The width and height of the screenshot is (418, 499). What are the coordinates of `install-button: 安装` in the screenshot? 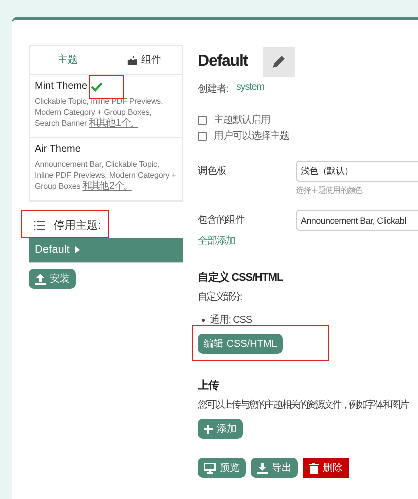 It's located at (52, 279).